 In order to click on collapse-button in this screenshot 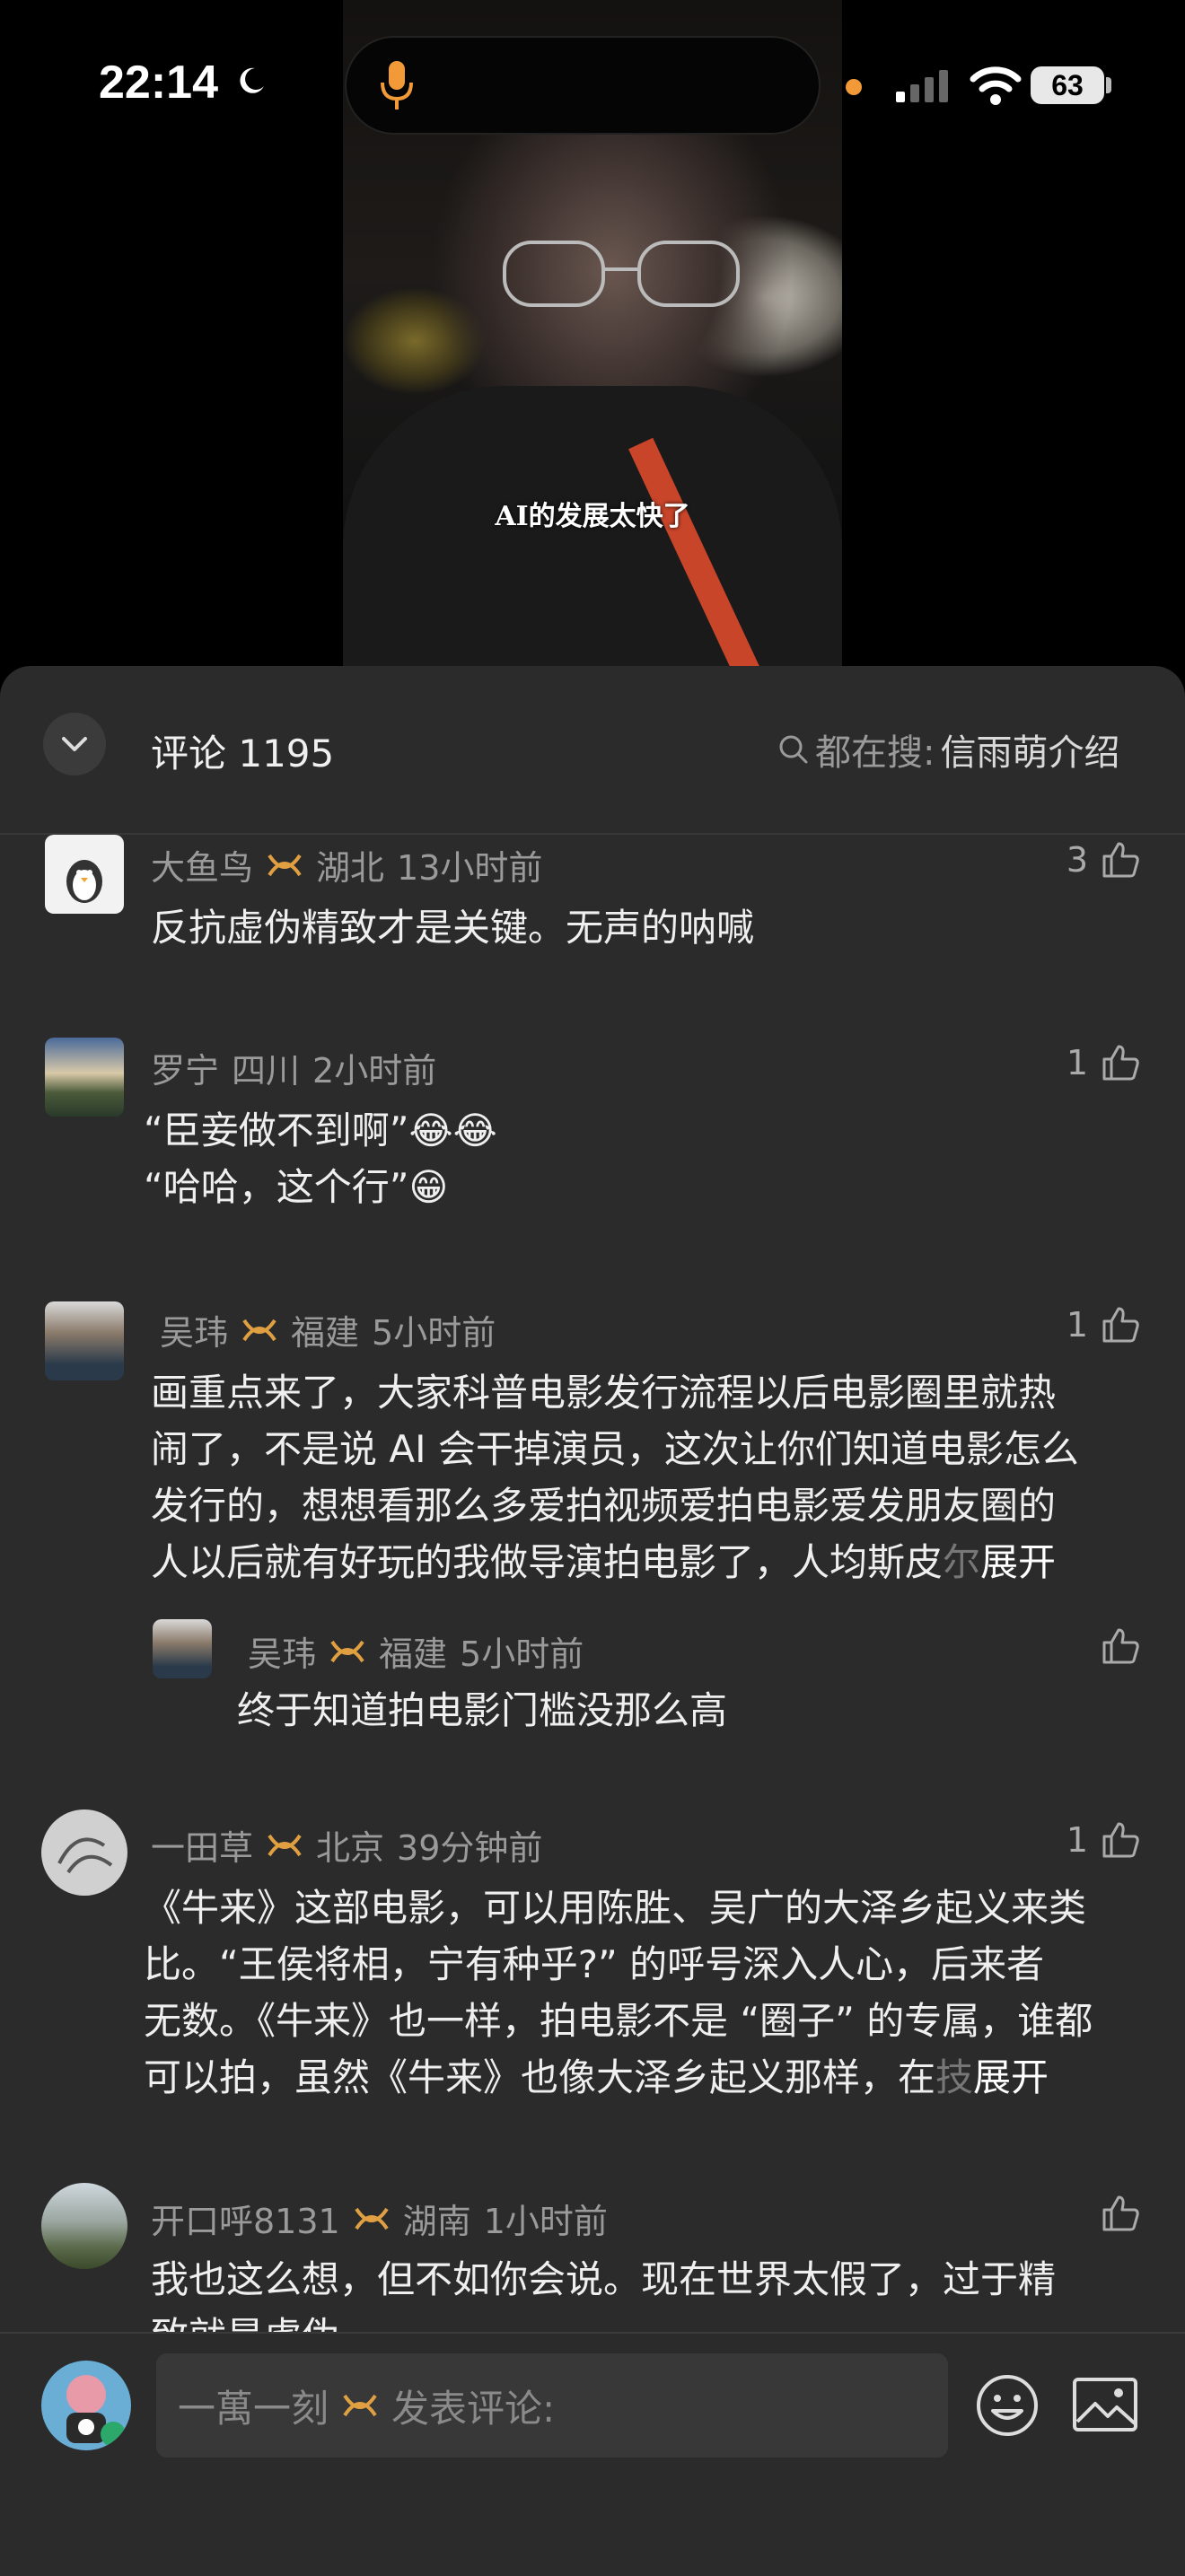, I will do `click(74, 744)`.